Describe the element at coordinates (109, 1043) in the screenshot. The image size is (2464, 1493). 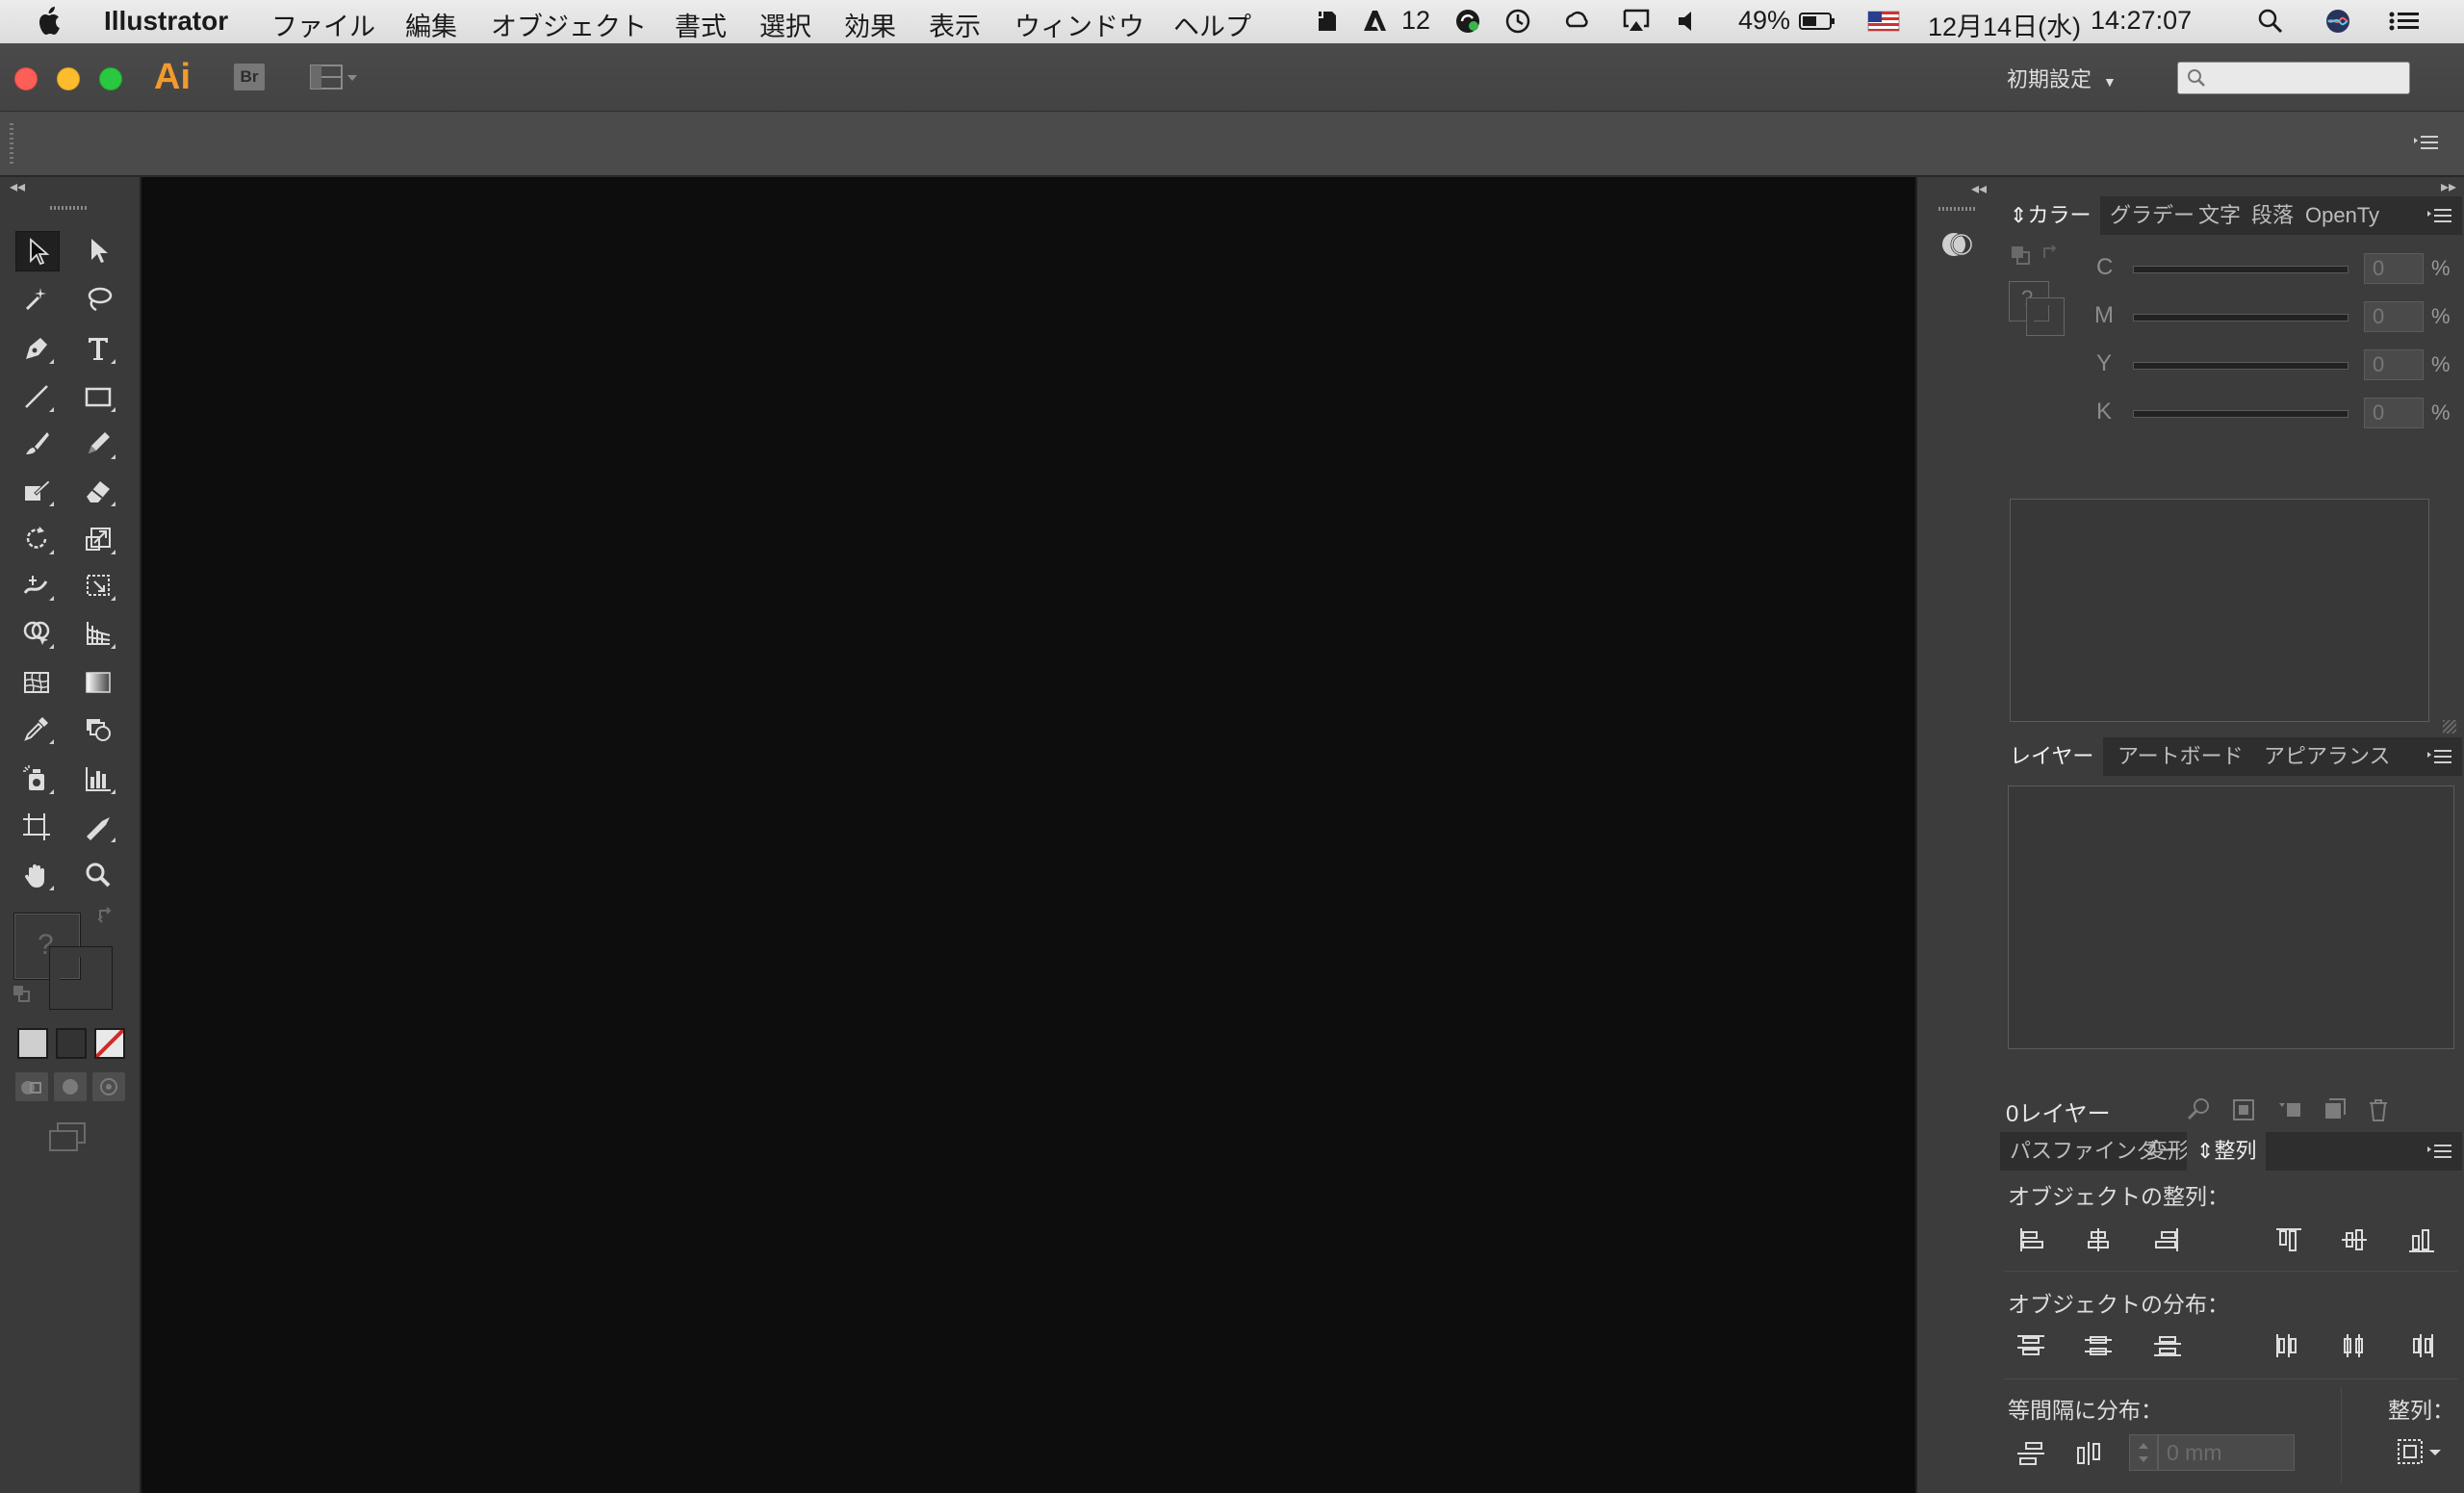
I see `none-mode-button` at that location.